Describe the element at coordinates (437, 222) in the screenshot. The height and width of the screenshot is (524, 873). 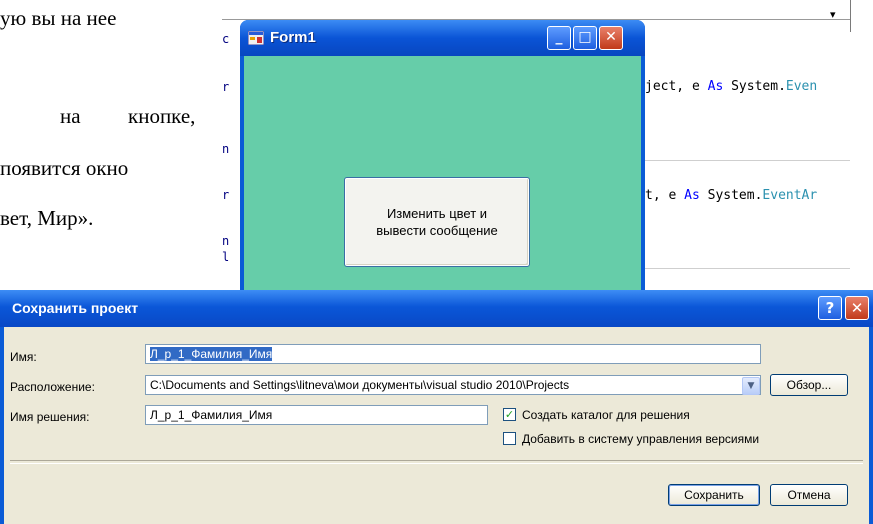
I see `change-color-button: Изменить цвет и вывести сообщение` at that location.